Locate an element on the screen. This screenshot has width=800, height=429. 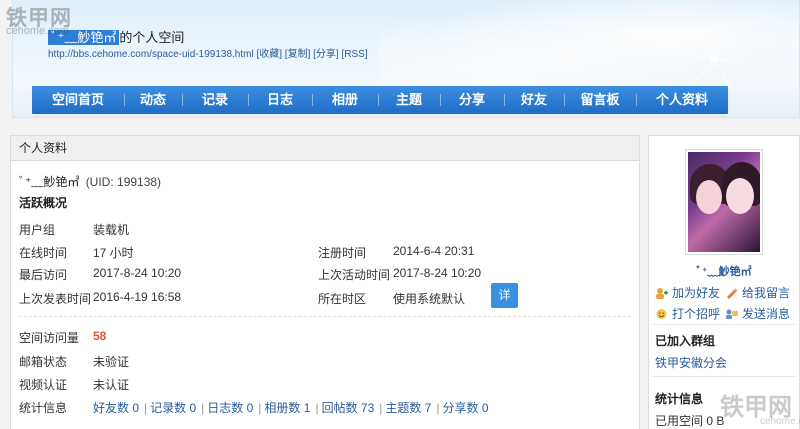
add-friend-button: 加为好友 is located at coordinates (687, 292).